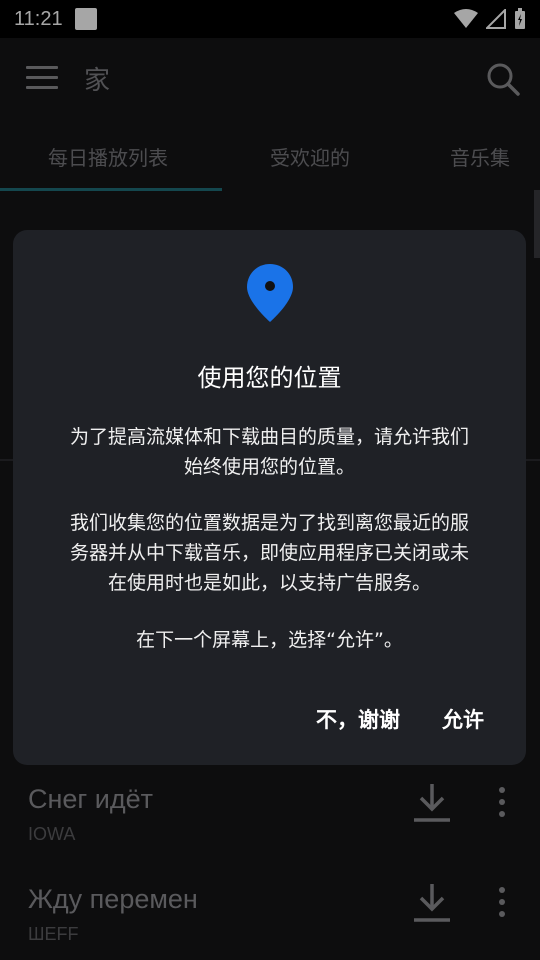 The image size is (540, 960). Describe the element at coordinates (269, 583) in the screenshot. I see `dialog-text-line: 在使用时也是如此，以支持广告服务。` at that location.